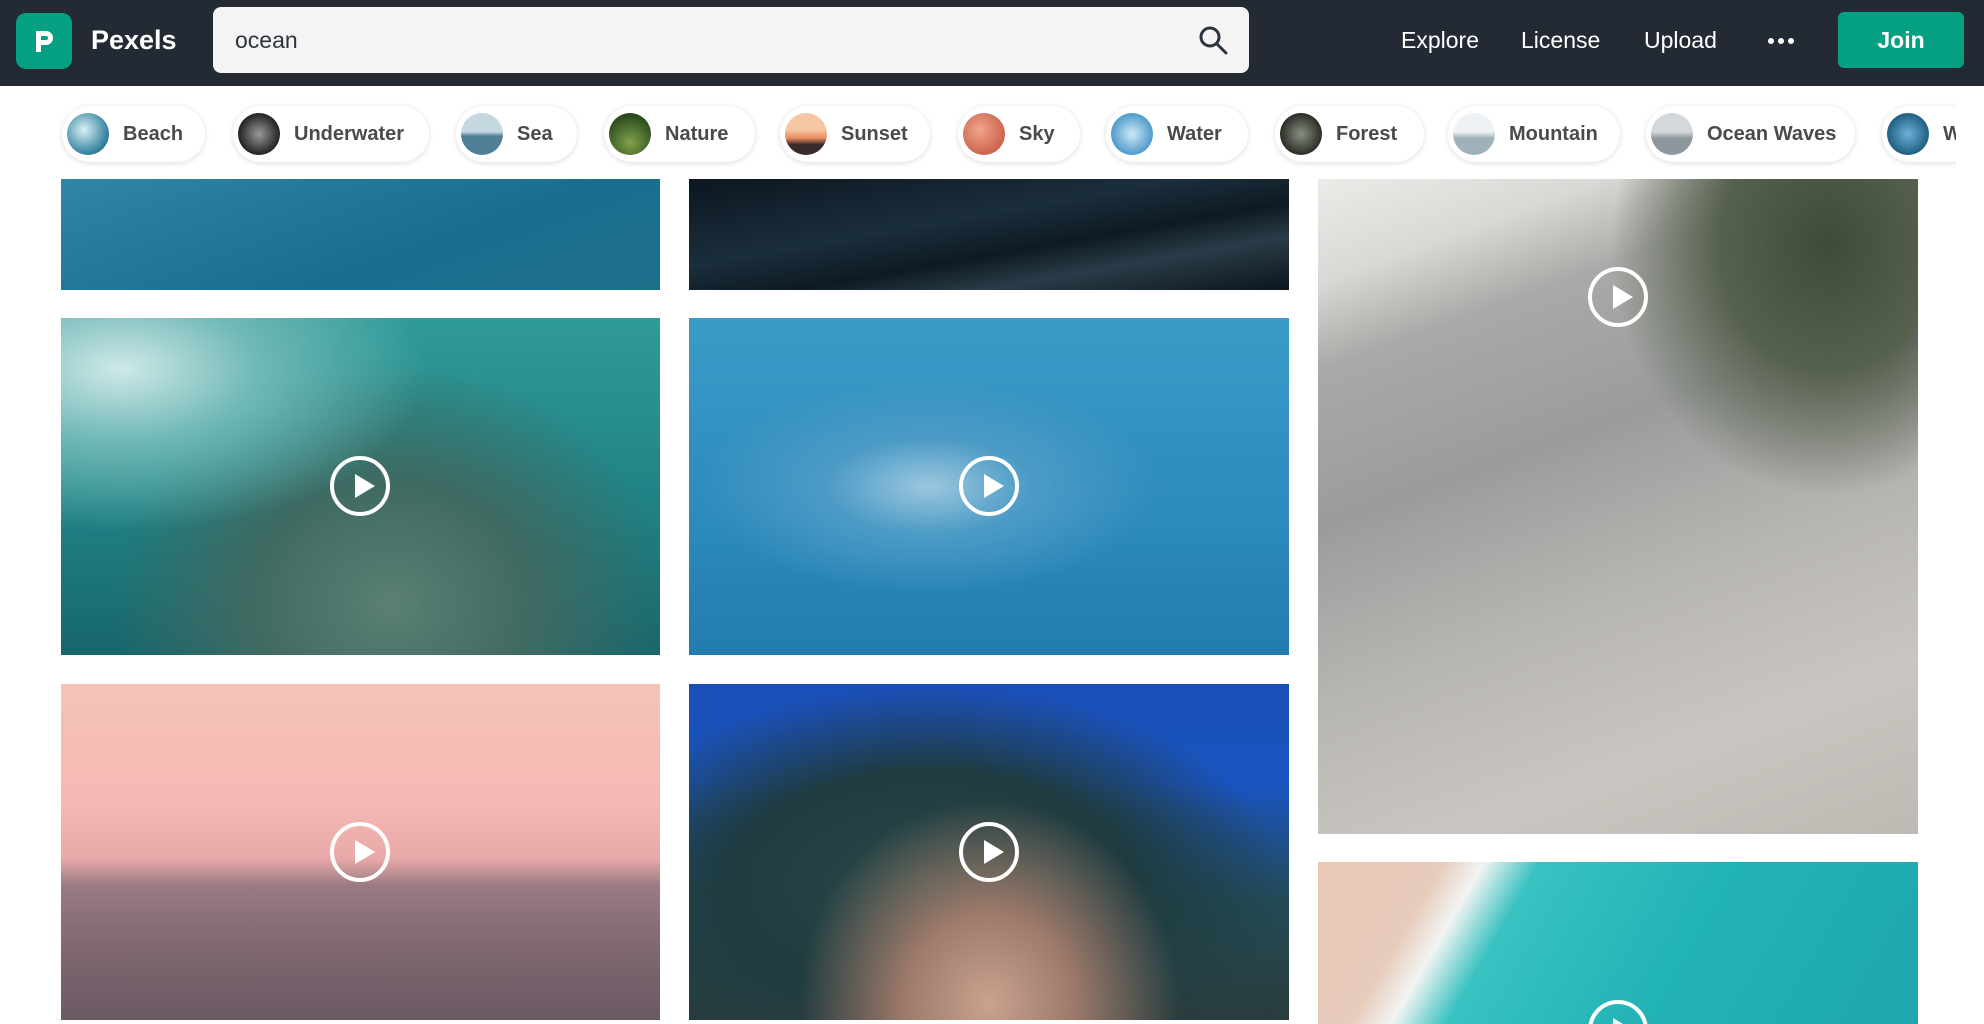 Image resolution: width=1984 pixels, height=1024 pixels. I want to click on chip-ocean-waves: Ocean Waves, so click(1750, 134).